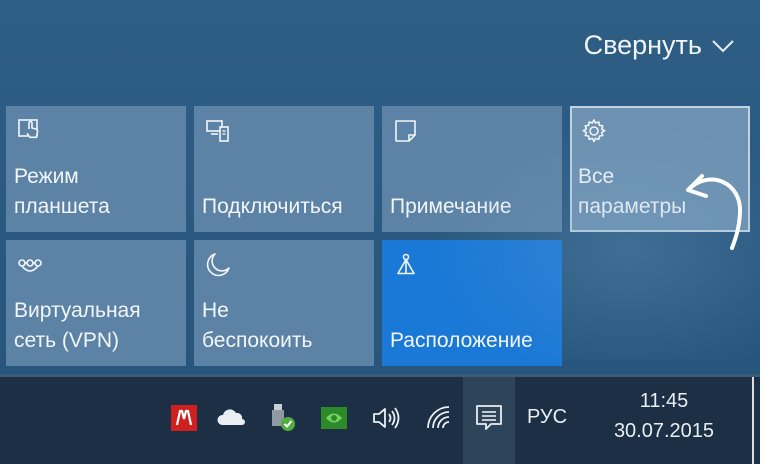  Describe the element at coordinates (632, 191) in the screenshot. I see `tile-label: Все параметры` at that location.